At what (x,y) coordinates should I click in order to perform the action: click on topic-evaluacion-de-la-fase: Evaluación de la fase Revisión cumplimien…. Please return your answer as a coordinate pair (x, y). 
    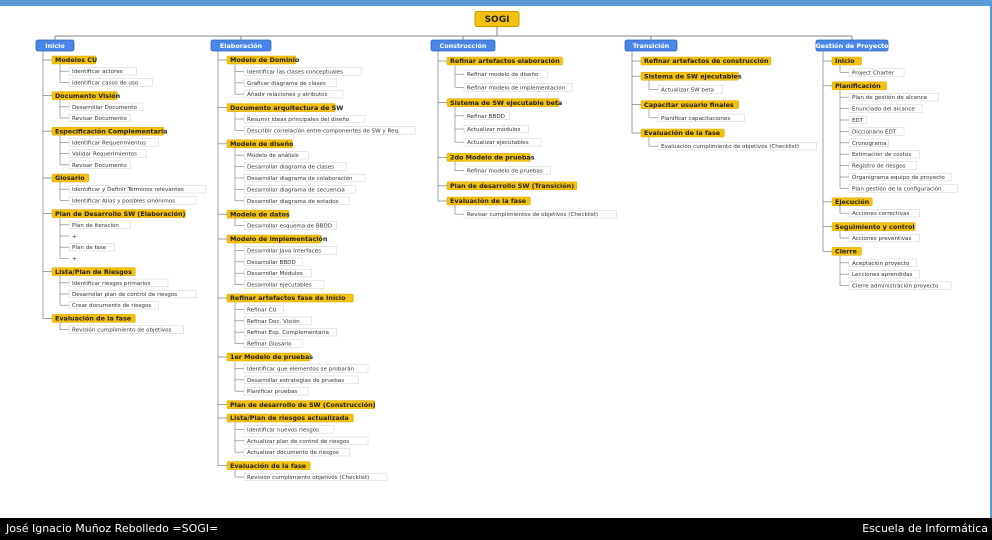
    Looking at the image, I should click on (307, 471).